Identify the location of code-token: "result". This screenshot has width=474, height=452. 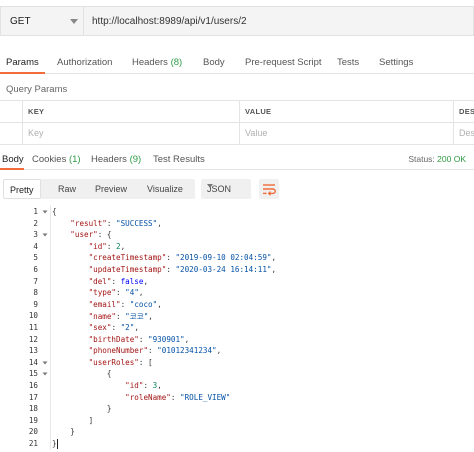
(88, 223).